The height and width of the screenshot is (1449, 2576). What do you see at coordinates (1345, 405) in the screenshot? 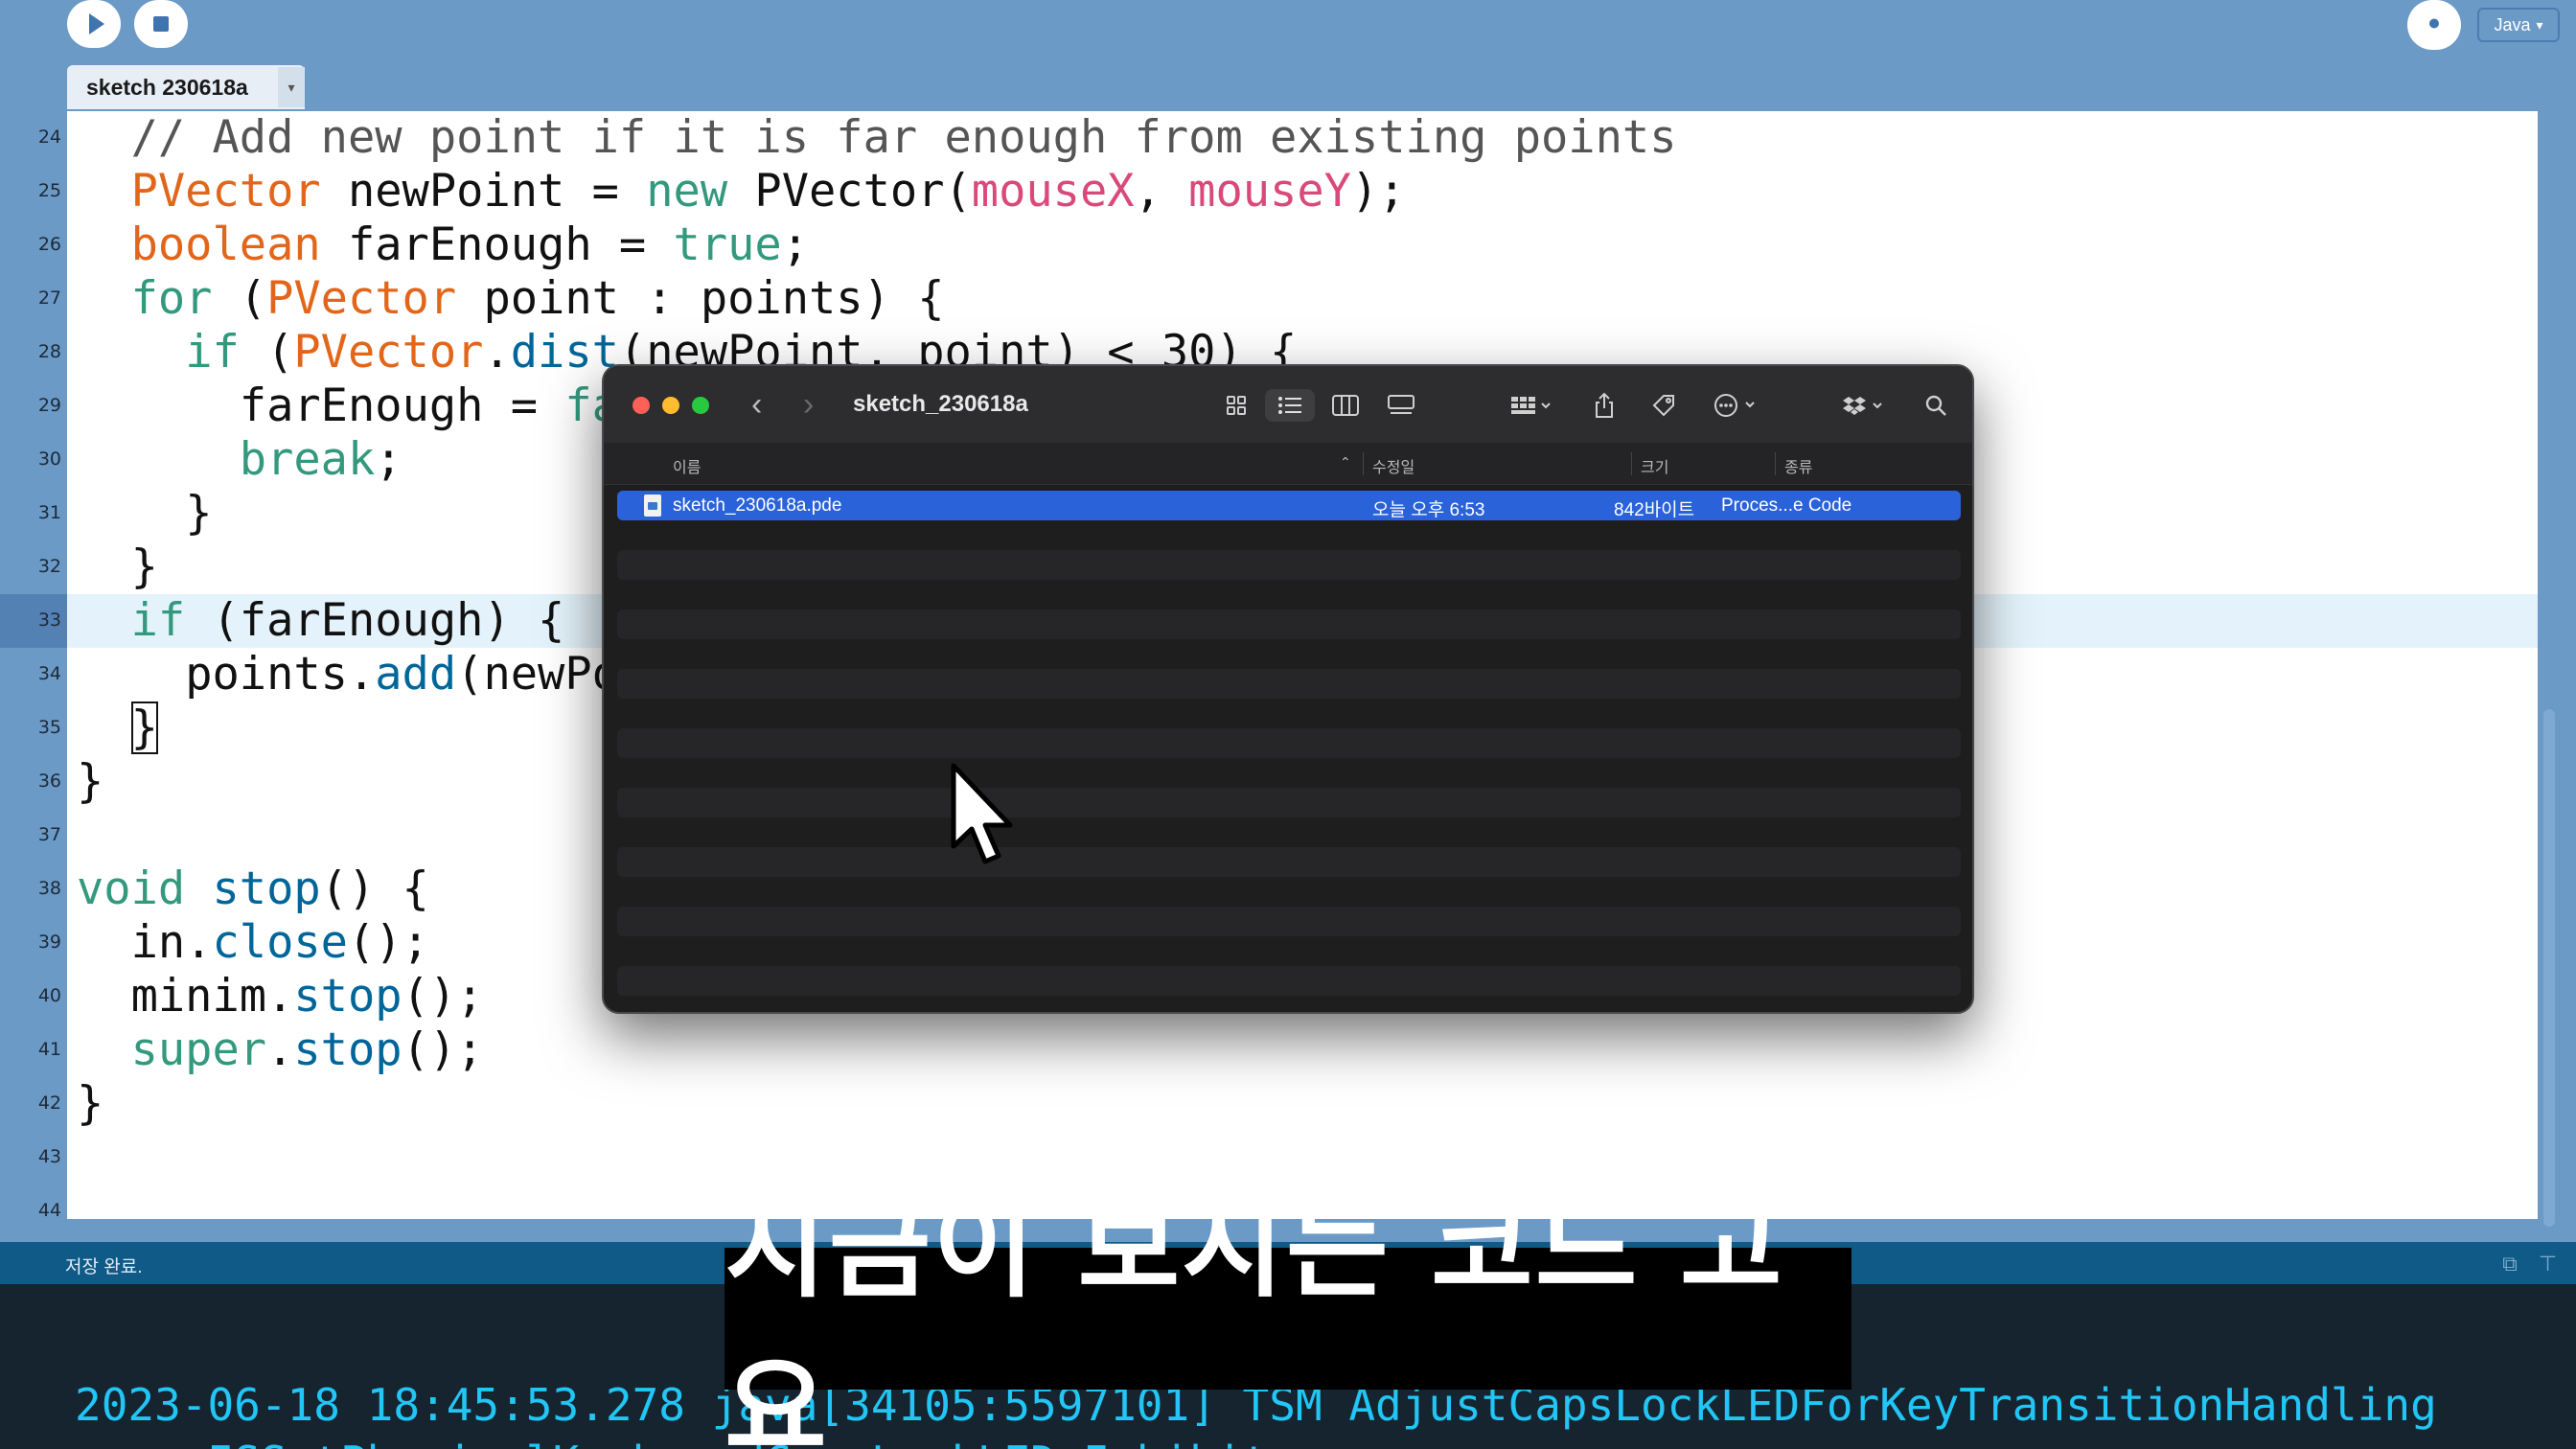
I see `column-view-icon` at bounding box center [1345, 405].